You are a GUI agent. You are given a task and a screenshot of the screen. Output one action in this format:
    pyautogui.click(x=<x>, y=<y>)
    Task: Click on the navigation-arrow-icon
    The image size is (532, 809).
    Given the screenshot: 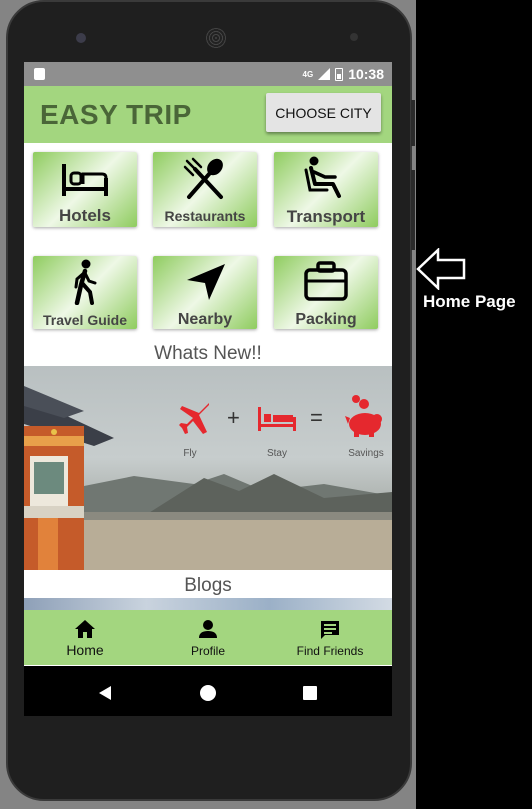 What is the action you would take?
    pyautogui.click(x=206, y=282)
    